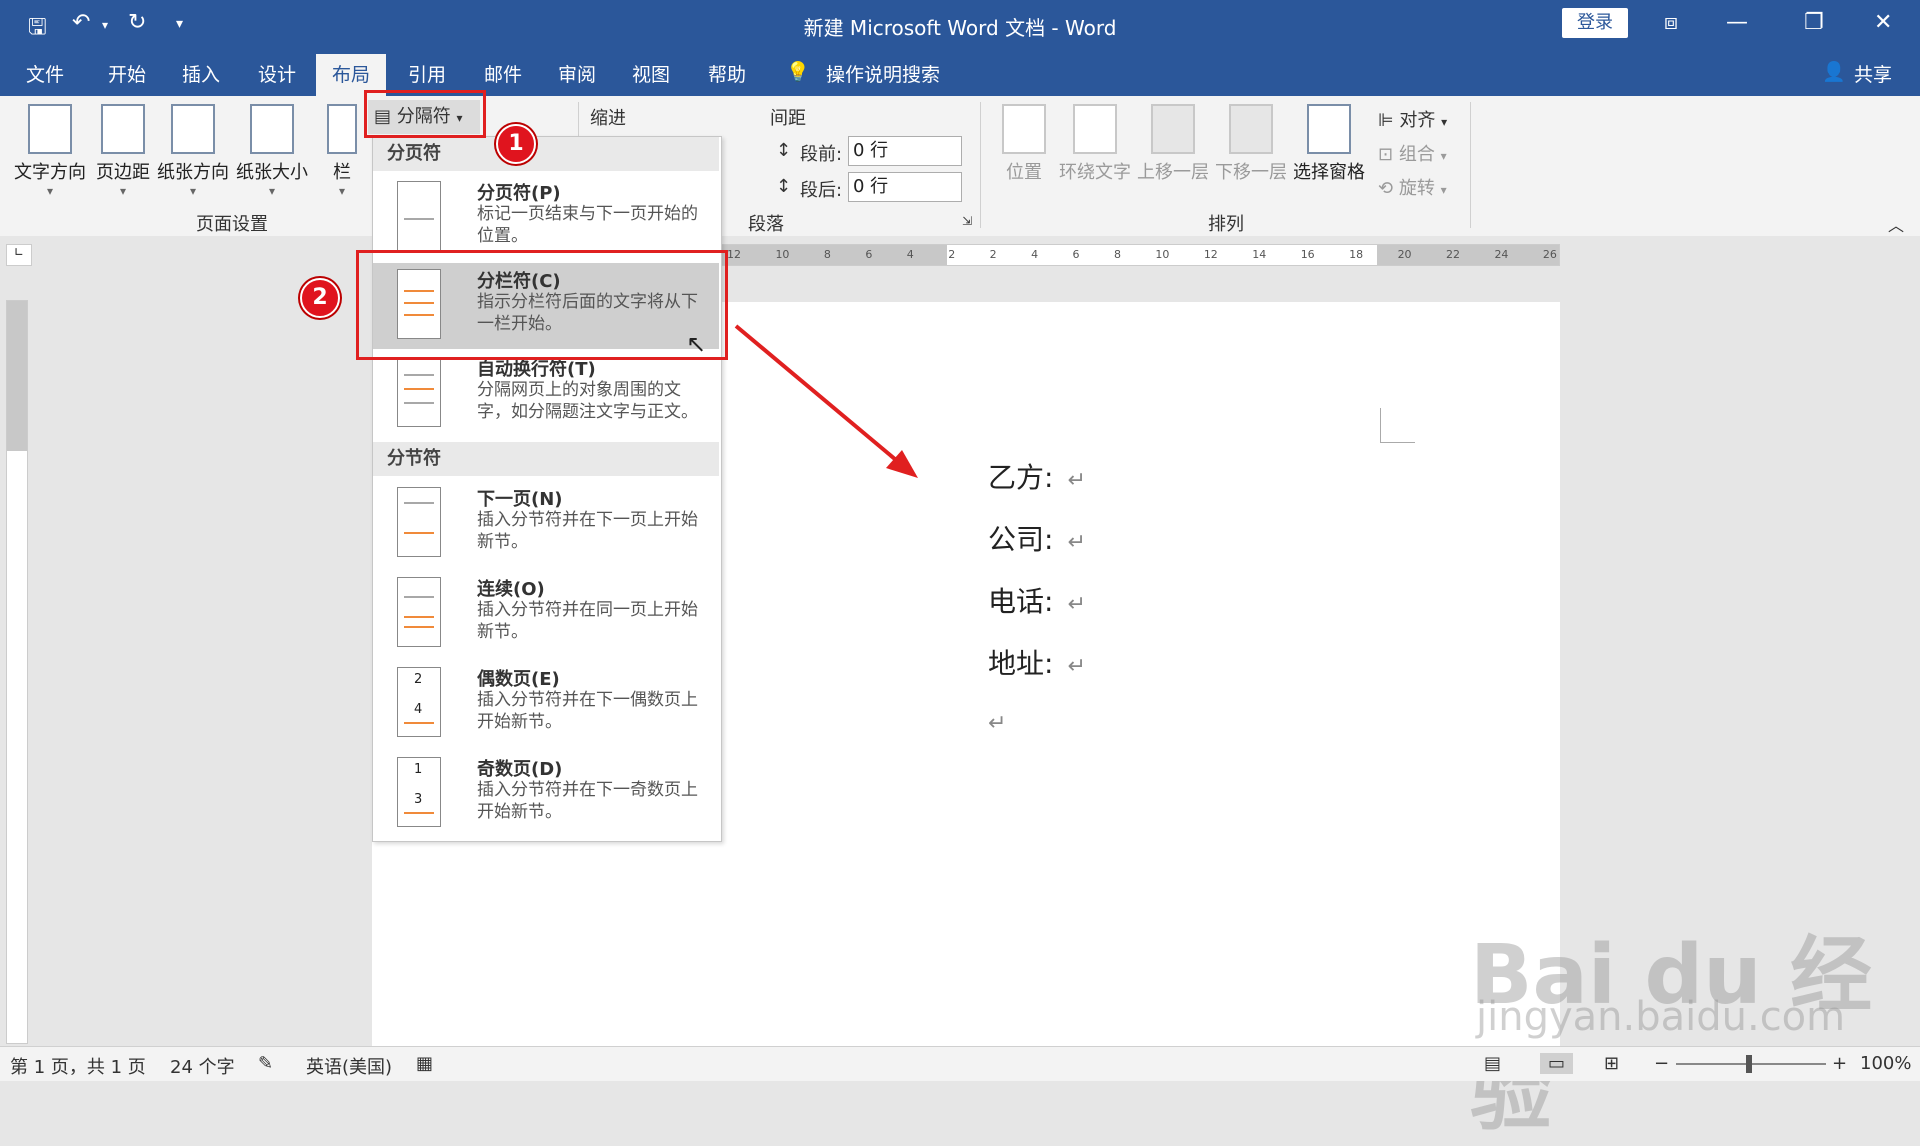  I want to click on web-layout-icon: ⊞, so click(1611, 1063).